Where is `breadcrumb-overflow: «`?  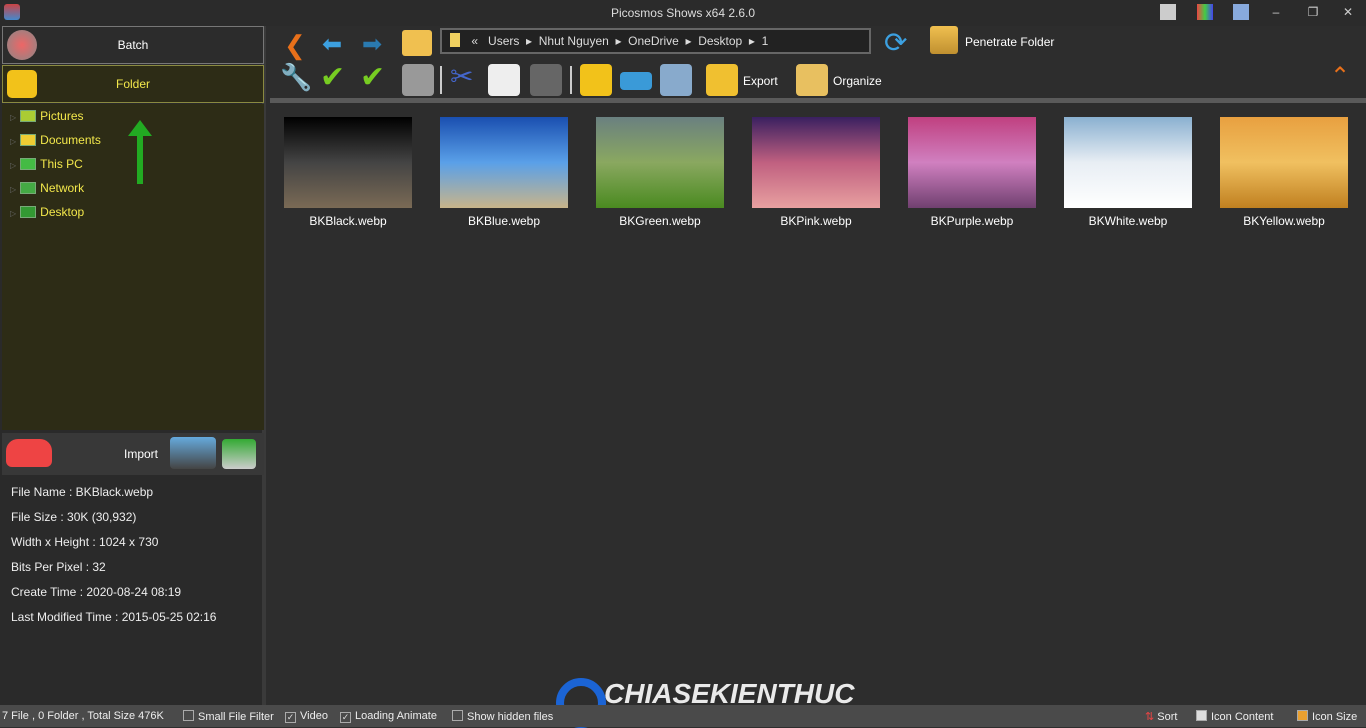 breadcrumb-overflow: « is located at coordinates (474, 41).